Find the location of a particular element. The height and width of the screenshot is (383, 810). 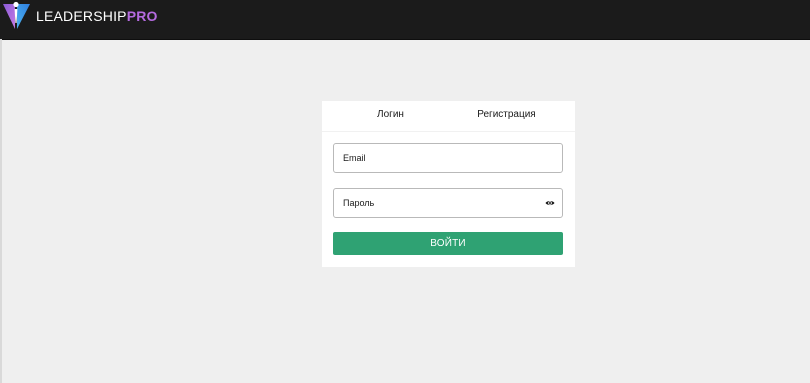

tabs-divider is located at coordinates (448, 131).